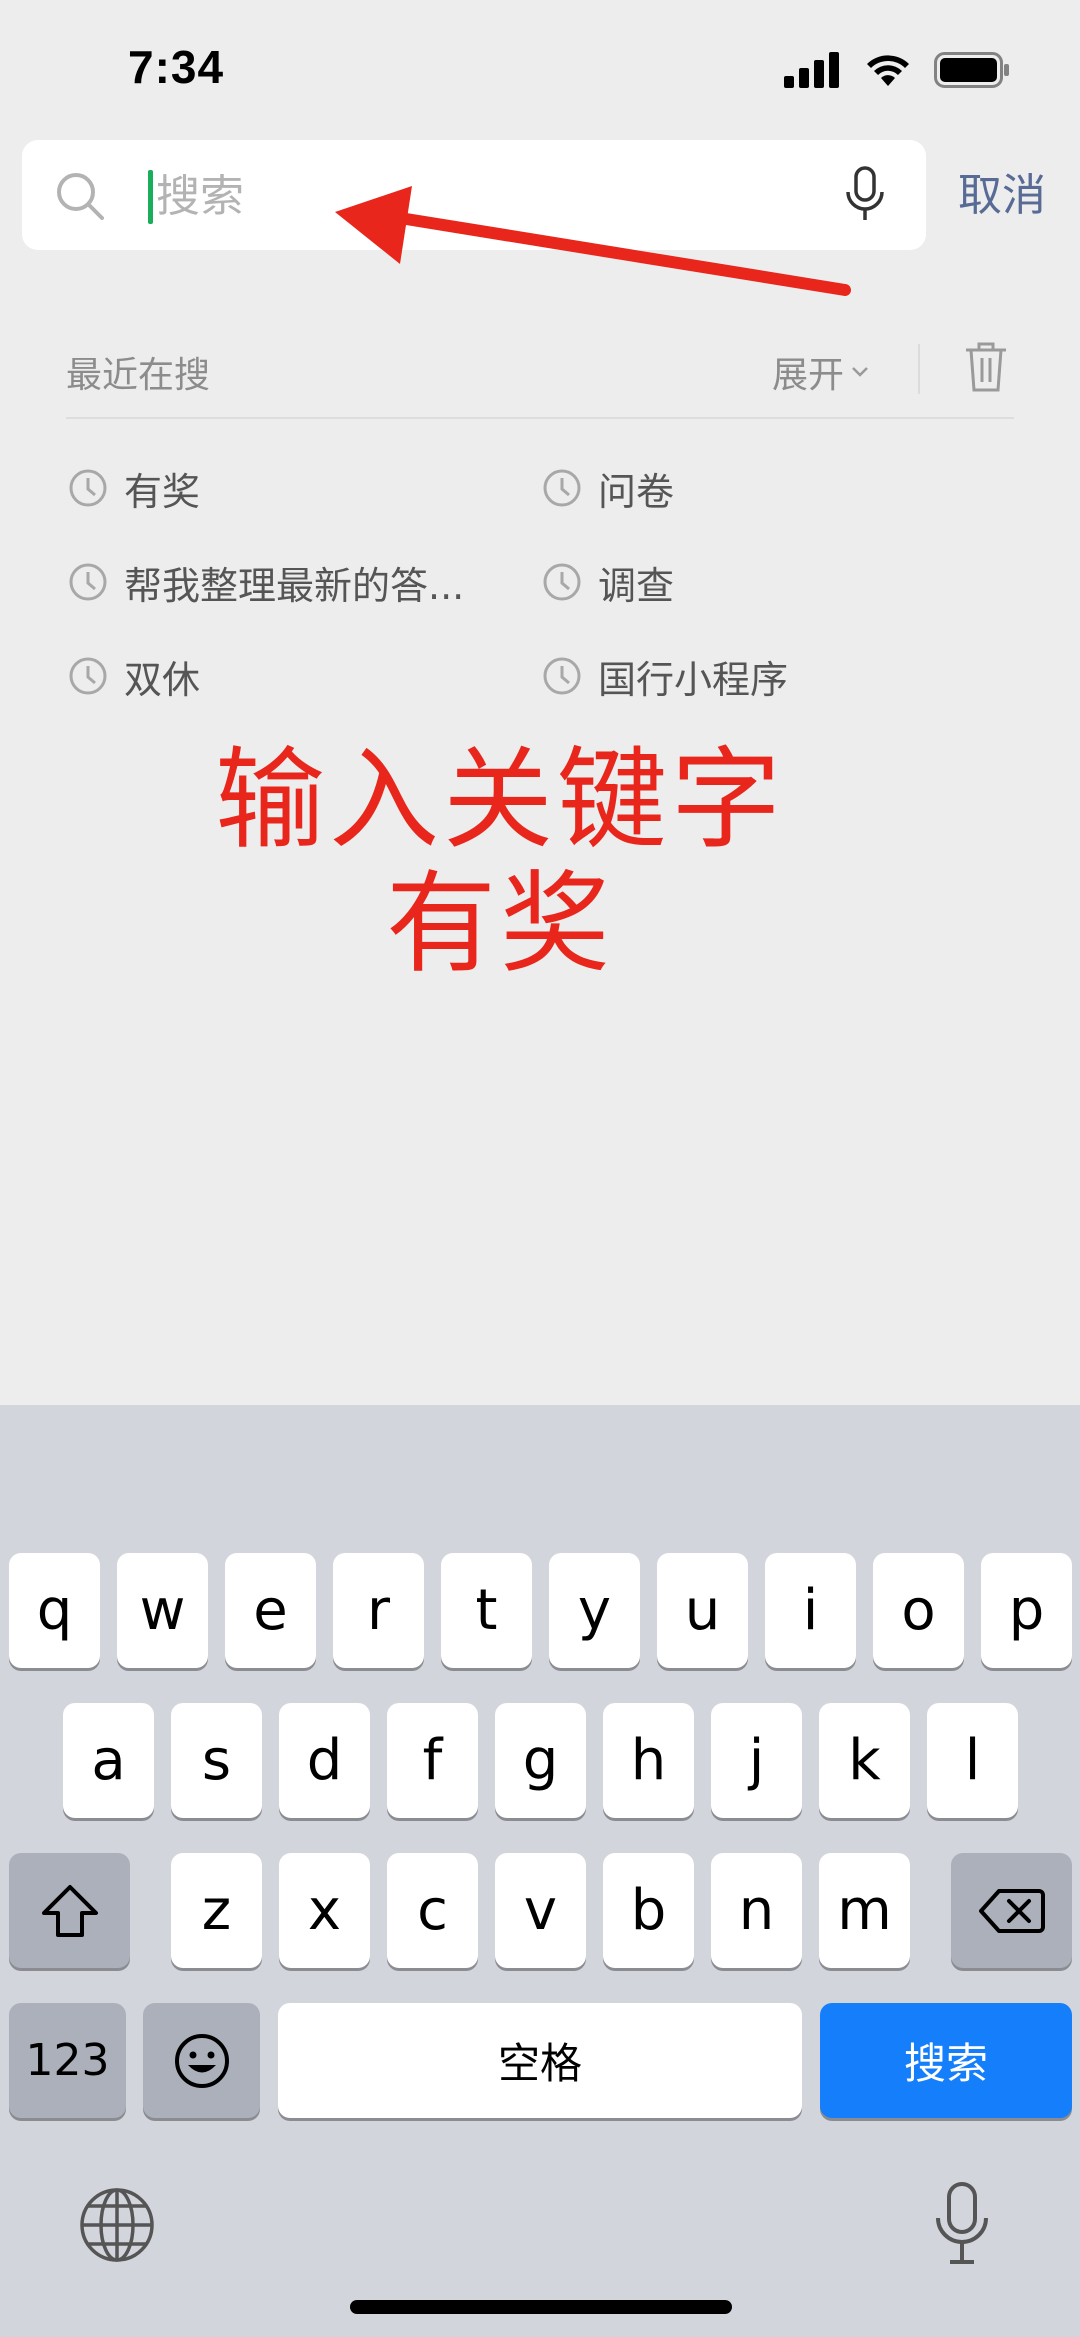  I want to click on key-j: j, so click(756, 1760).